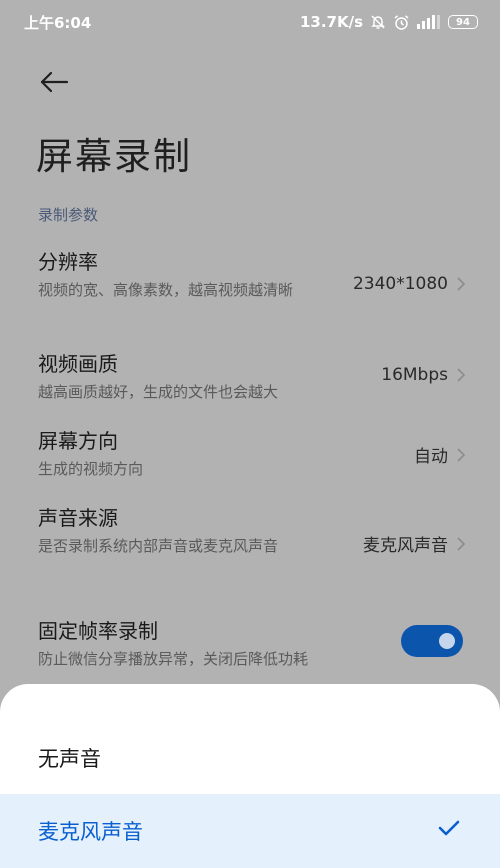  I want to click on status-time: 上午6:04, so click(58, 22).